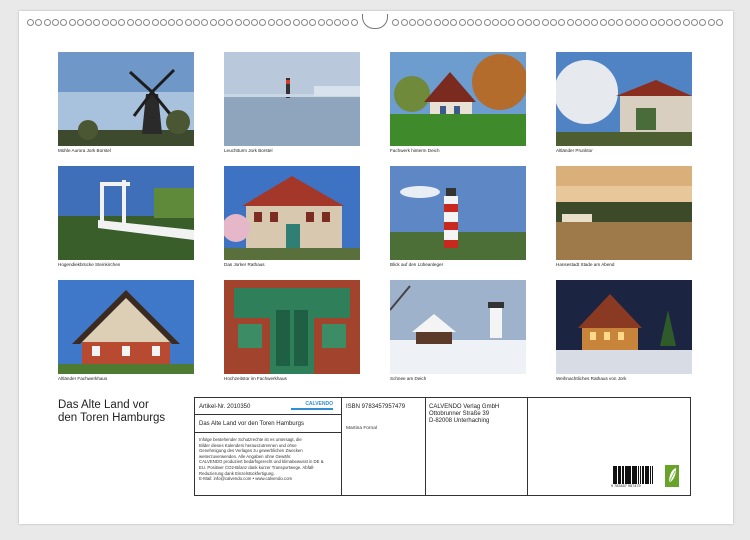 This screenshot has width=750, height=540. I want to click on calendar-title-line-2: den Toren Hamburgs, so click(112, 418).